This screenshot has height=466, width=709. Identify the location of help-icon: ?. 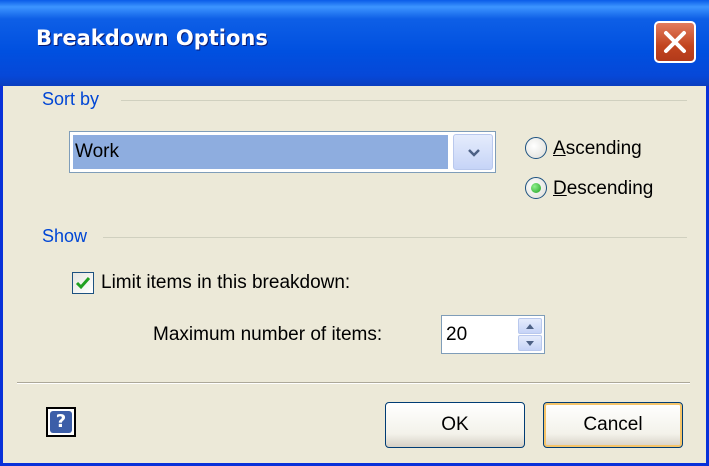
(61, 422).